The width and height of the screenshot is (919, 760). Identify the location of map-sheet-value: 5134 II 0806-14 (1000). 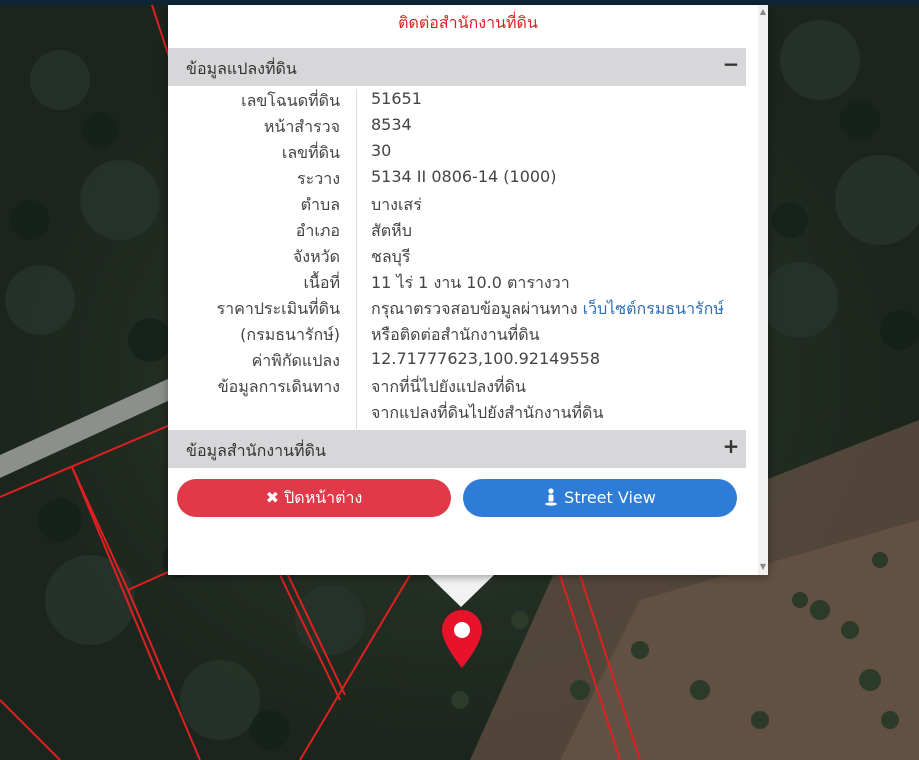
(464, 176).